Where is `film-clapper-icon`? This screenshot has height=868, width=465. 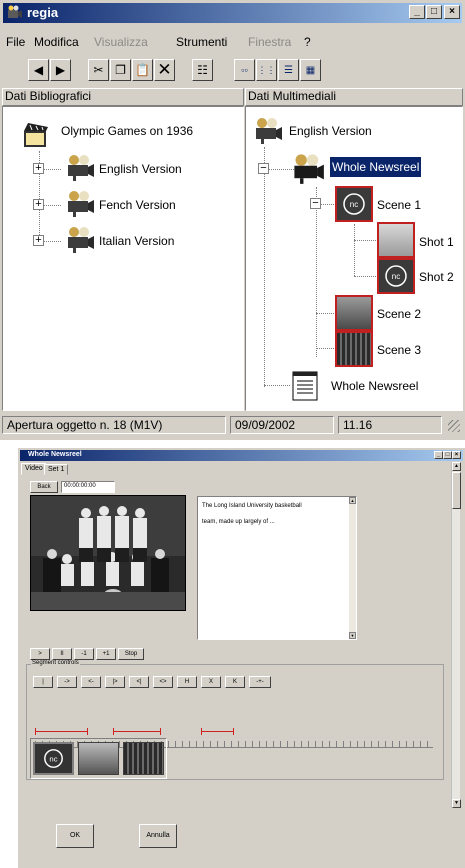
film-clapper-icon is located at coordinates (36, 135).